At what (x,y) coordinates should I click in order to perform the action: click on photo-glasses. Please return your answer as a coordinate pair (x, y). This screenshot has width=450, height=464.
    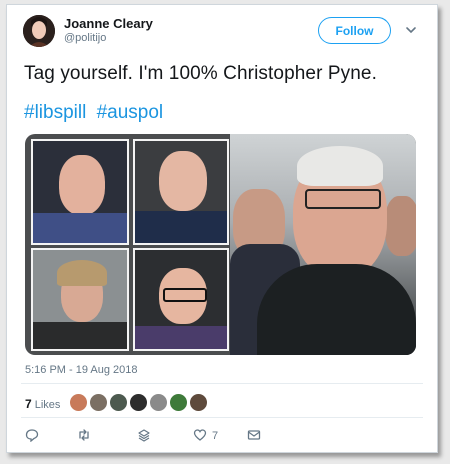
    Looking at the image, I should click on (343, 199).